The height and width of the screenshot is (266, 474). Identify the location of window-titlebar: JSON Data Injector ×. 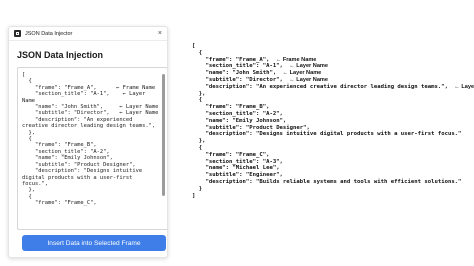
(88, 34).